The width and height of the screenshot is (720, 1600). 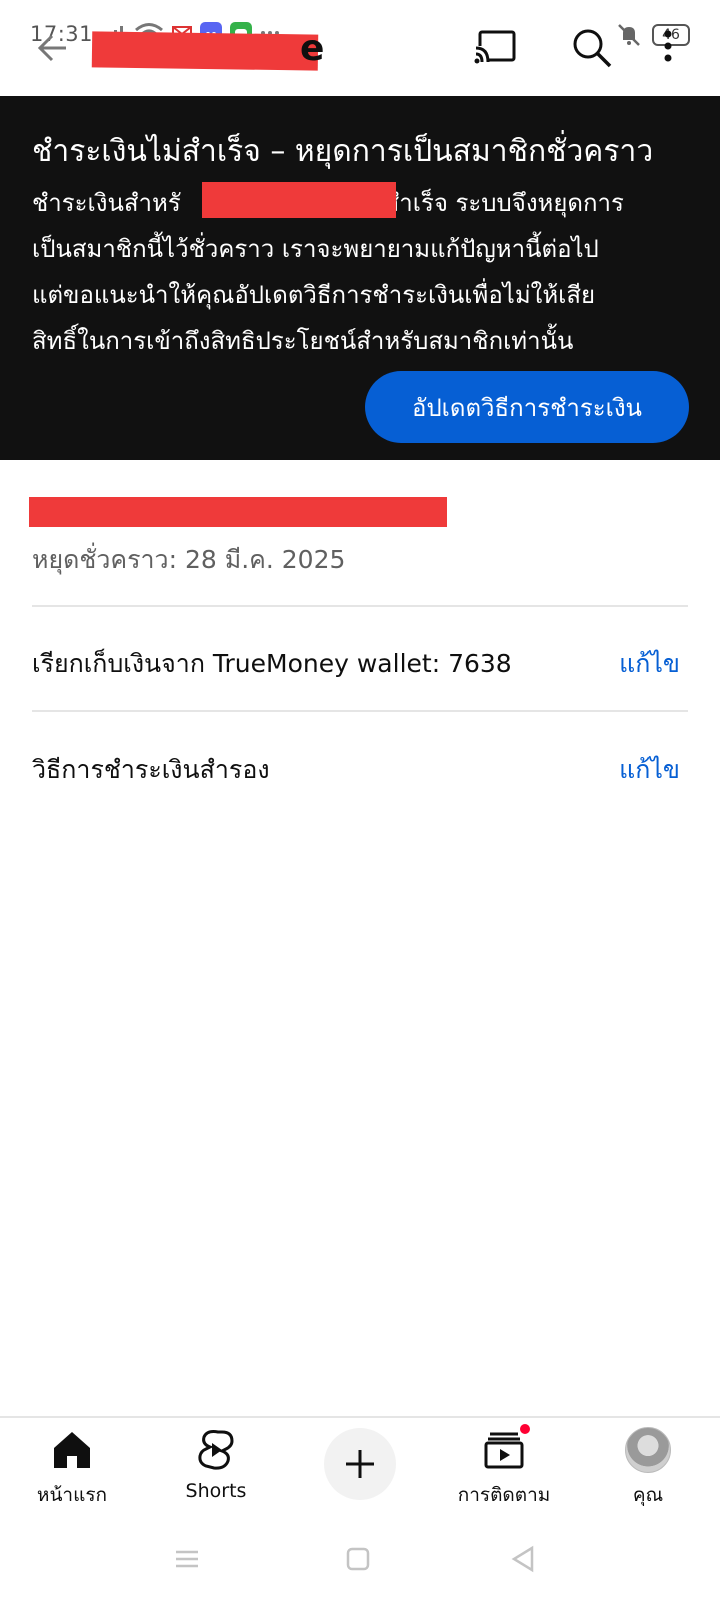 What do you see at coordinates (527, 407) in the screenshot?
I see `update-payment-method-button: อัปเดตวิธีการชำระเงิน` at bounding box center [527, 407].